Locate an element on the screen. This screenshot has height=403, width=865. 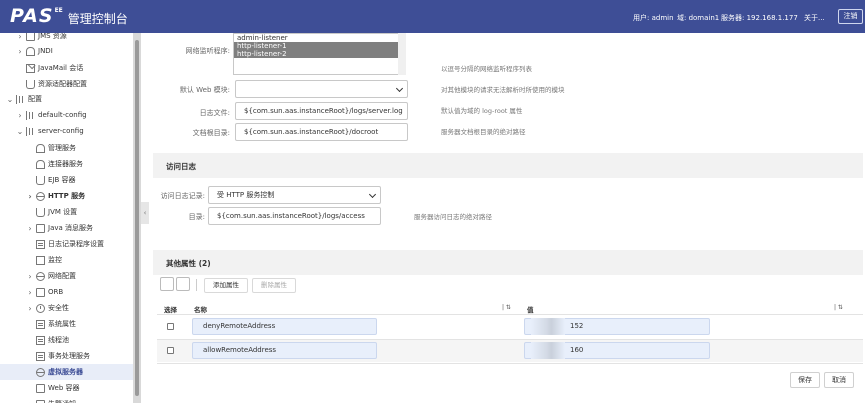
sidebar-item: EJB 容器 is located at coordinates (66, 180).